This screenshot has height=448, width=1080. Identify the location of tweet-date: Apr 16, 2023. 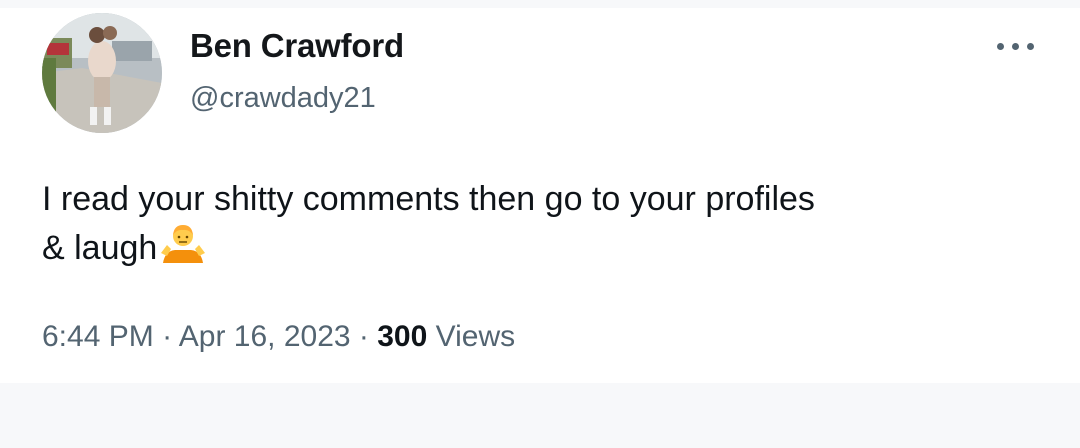
(265, 336).